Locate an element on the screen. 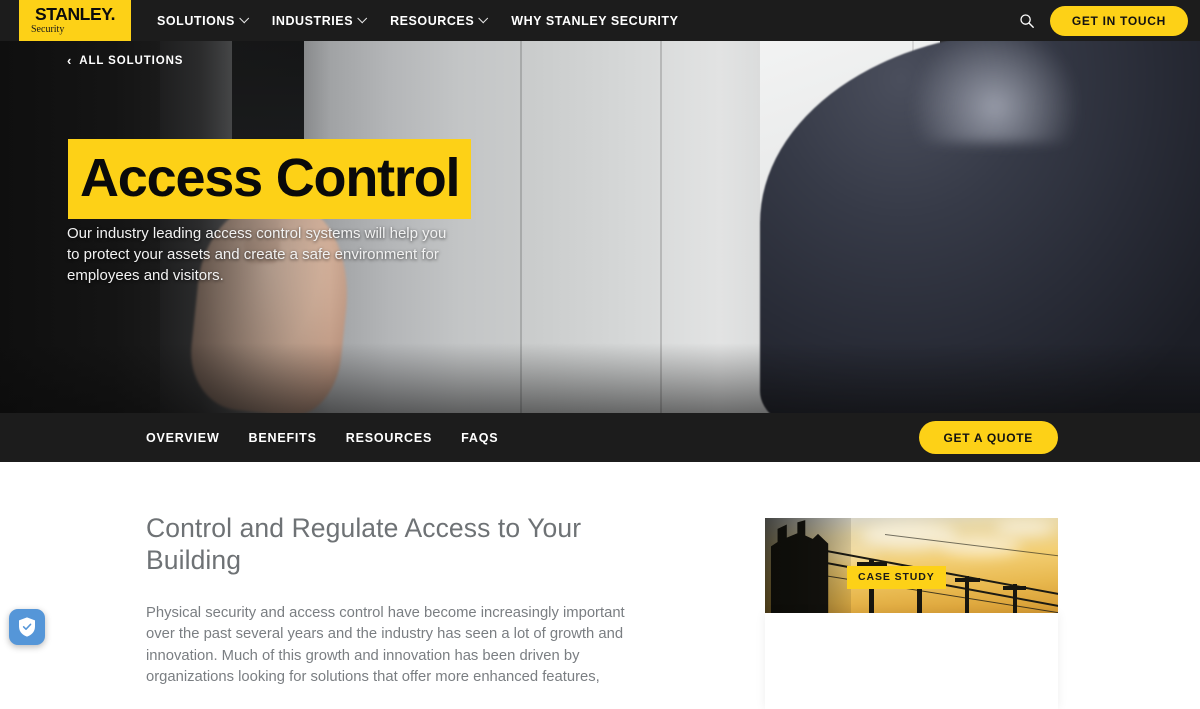 Image resolution: width=1200 pixels, height=709 pixels. stanley-security-logo: STANLEY. Security is located at coordinates (75, 20).